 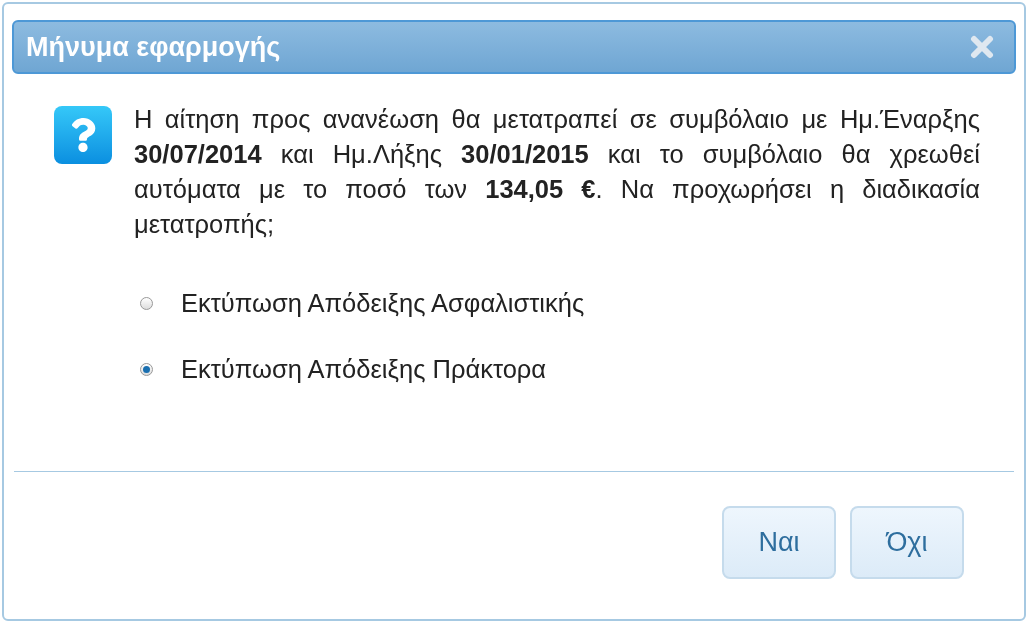 What do you see at coordinates (383, 303) in the screenshot?
I see `option-label: Εκτύπωση Απόδειξης Ασφαλιστικής` at bounding box center [383, 303].